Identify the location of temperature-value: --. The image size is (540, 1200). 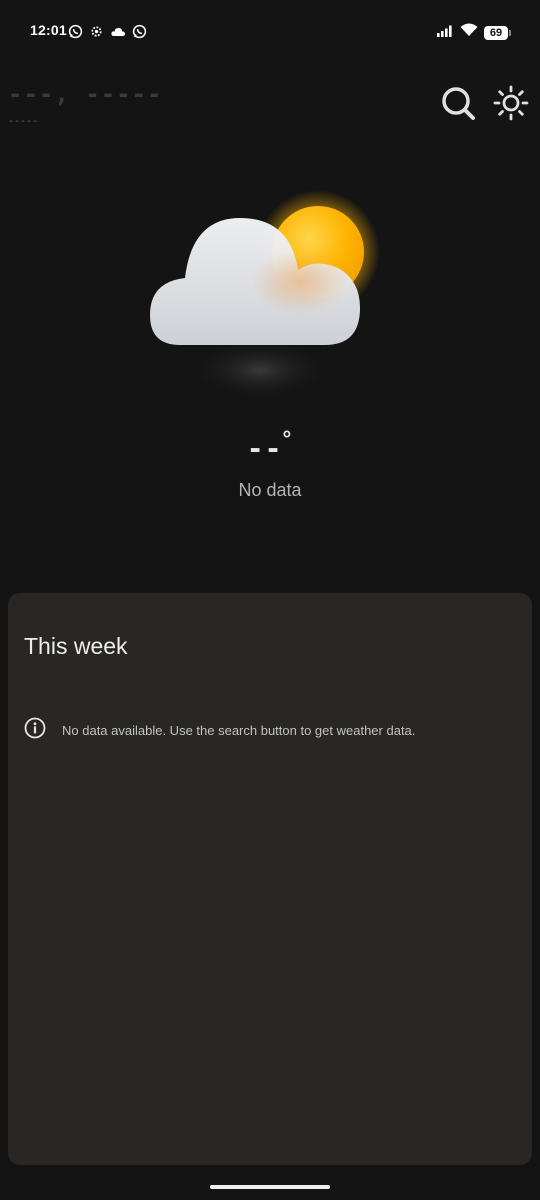
(264, 448).